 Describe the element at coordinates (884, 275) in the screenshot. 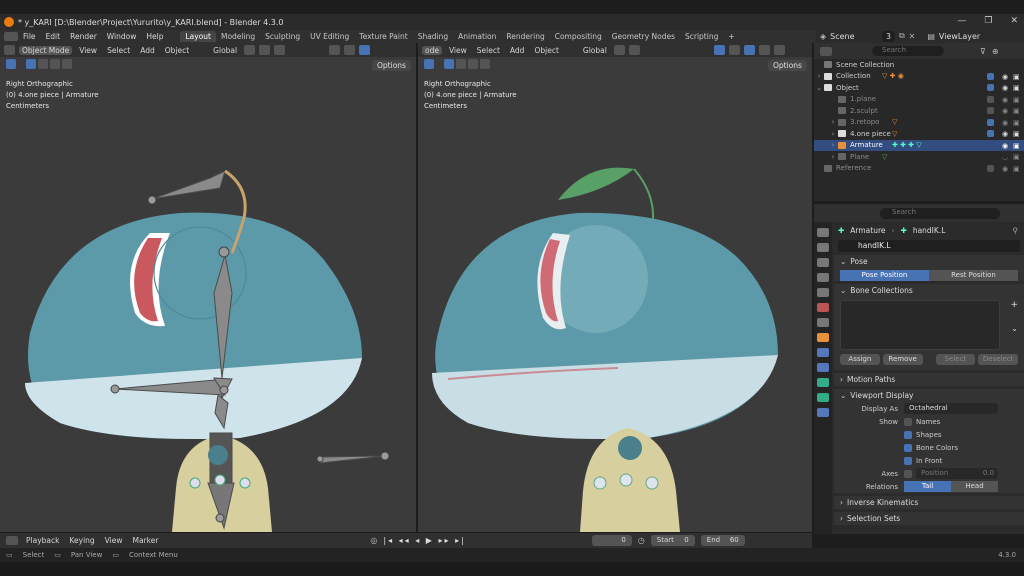

I see `pose-position-button: Pose Position` at that location.